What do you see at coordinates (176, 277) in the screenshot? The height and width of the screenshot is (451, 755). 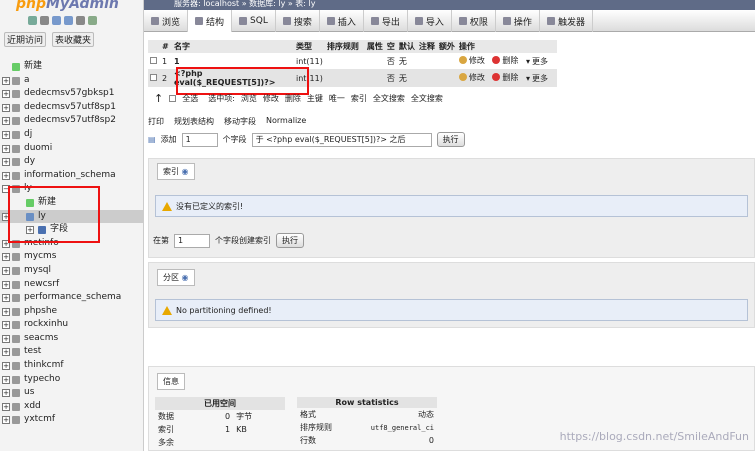 I see `partitions-title: 分区 ◉` at bounding box center [176, 277].